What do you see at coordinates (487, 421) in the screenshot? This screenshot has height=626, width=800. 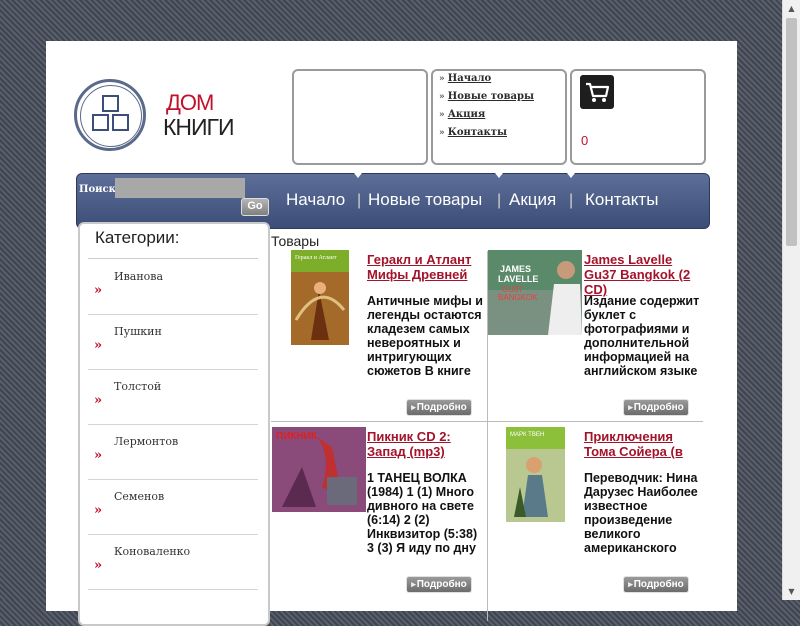 I see `grid-divider` at bounding box center [487, 421].